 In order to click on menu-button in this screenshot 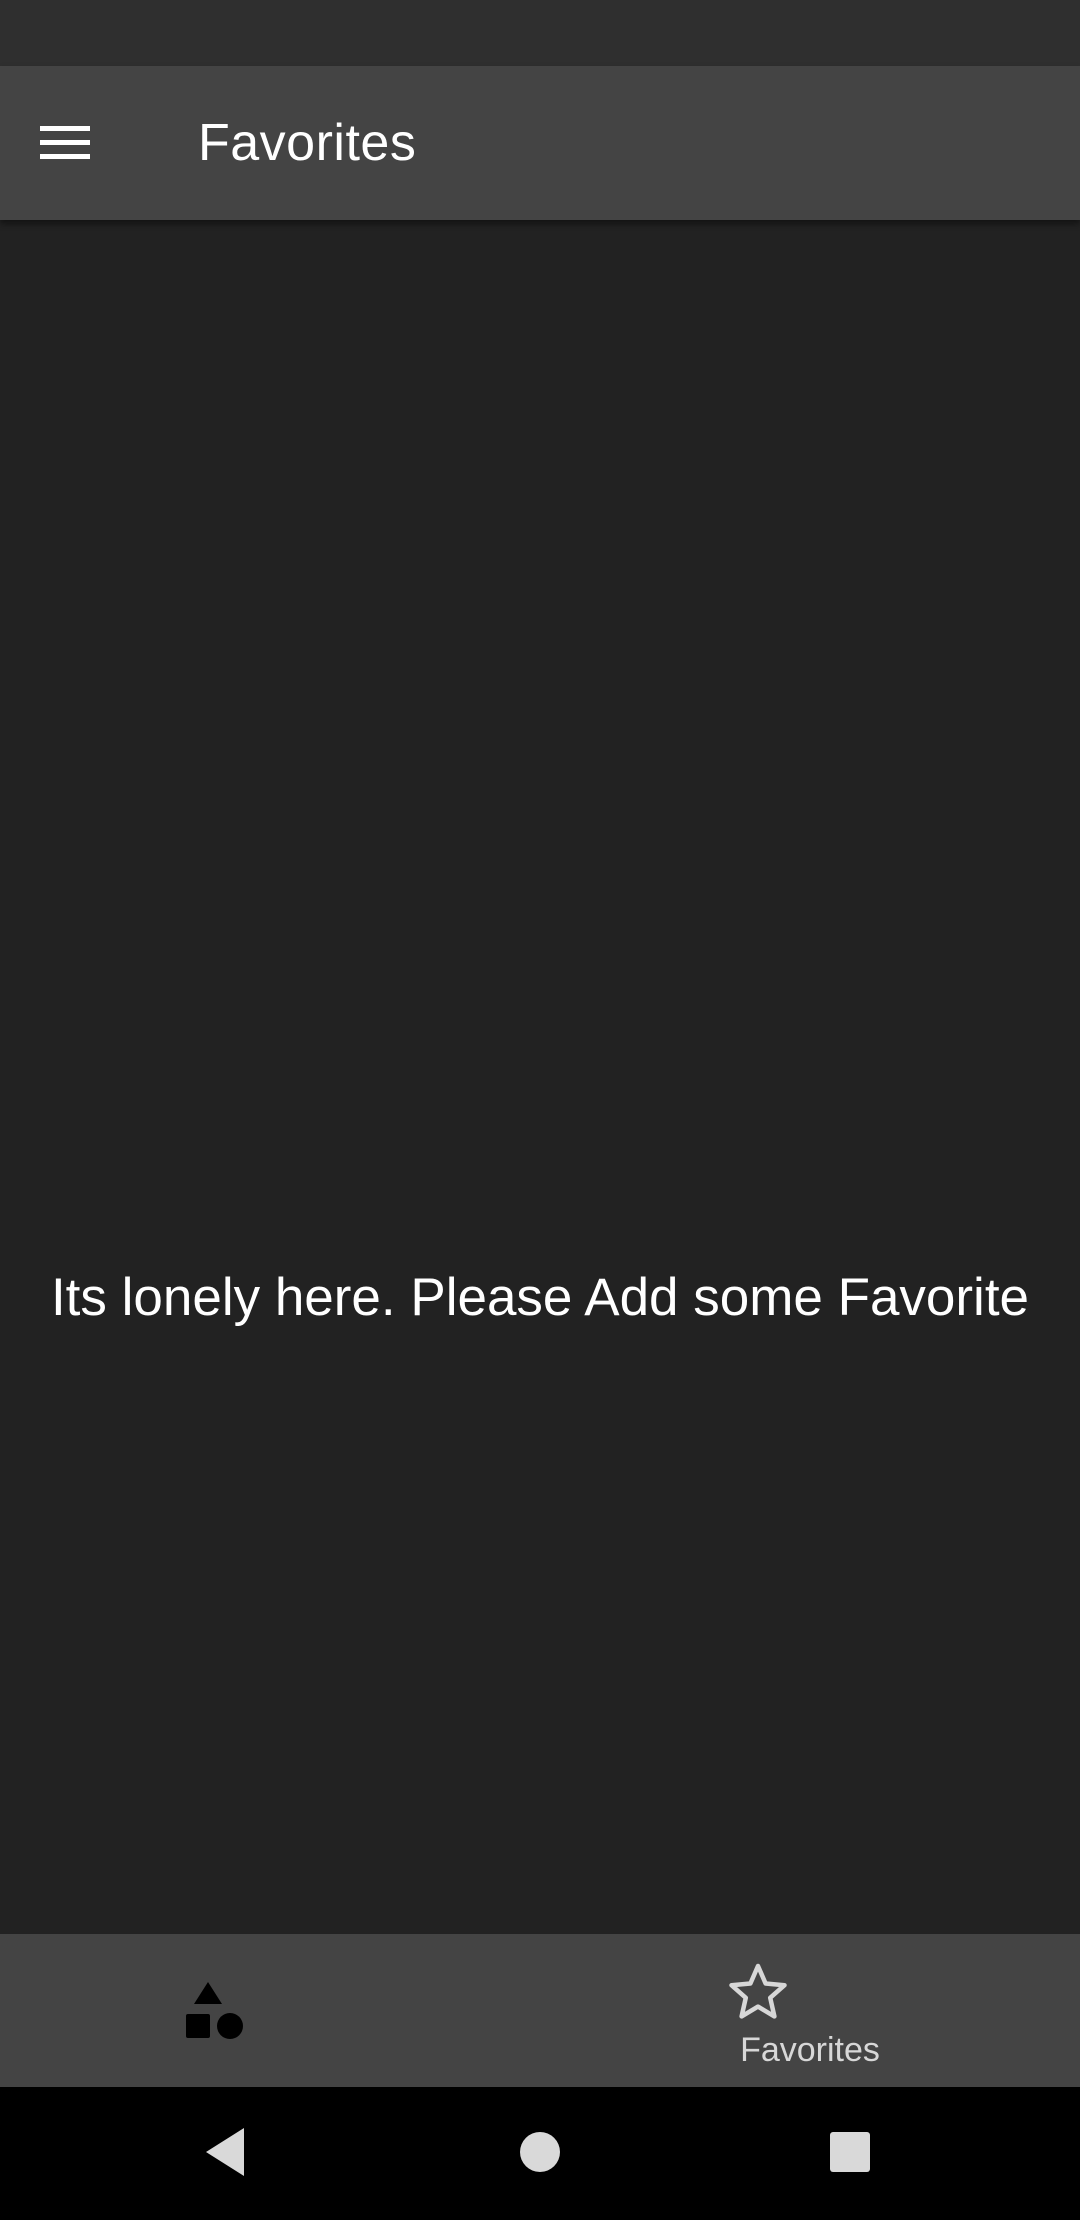, I will do `click(66, 143)`.